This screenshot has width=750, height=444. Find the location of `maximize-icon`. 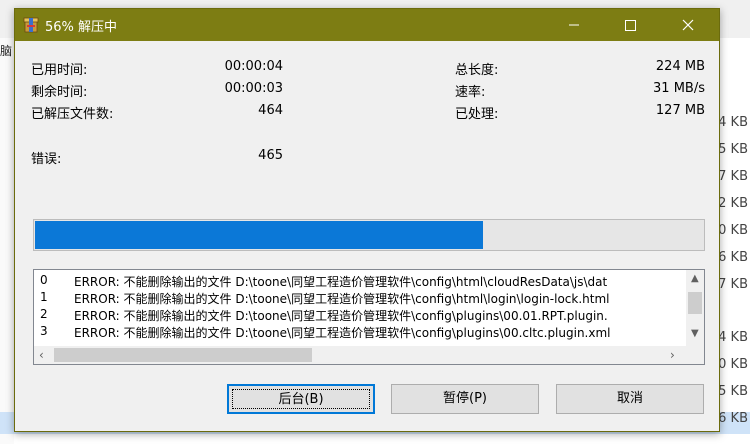

maximize-icon is located at coordinates (630, 25).